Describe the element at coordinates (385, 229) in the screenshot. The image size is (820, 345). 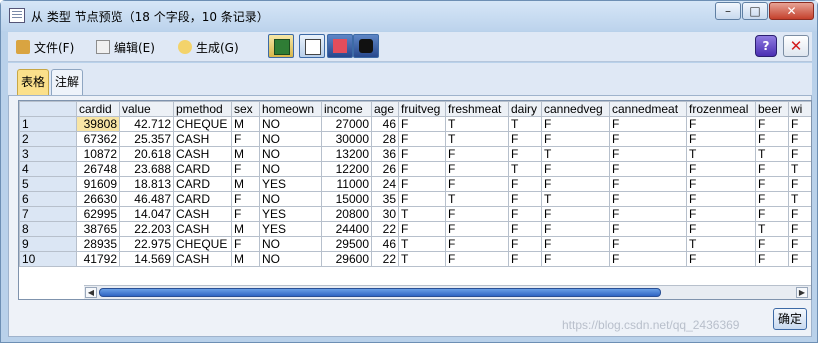
I see `table-cell: 22` at that location.